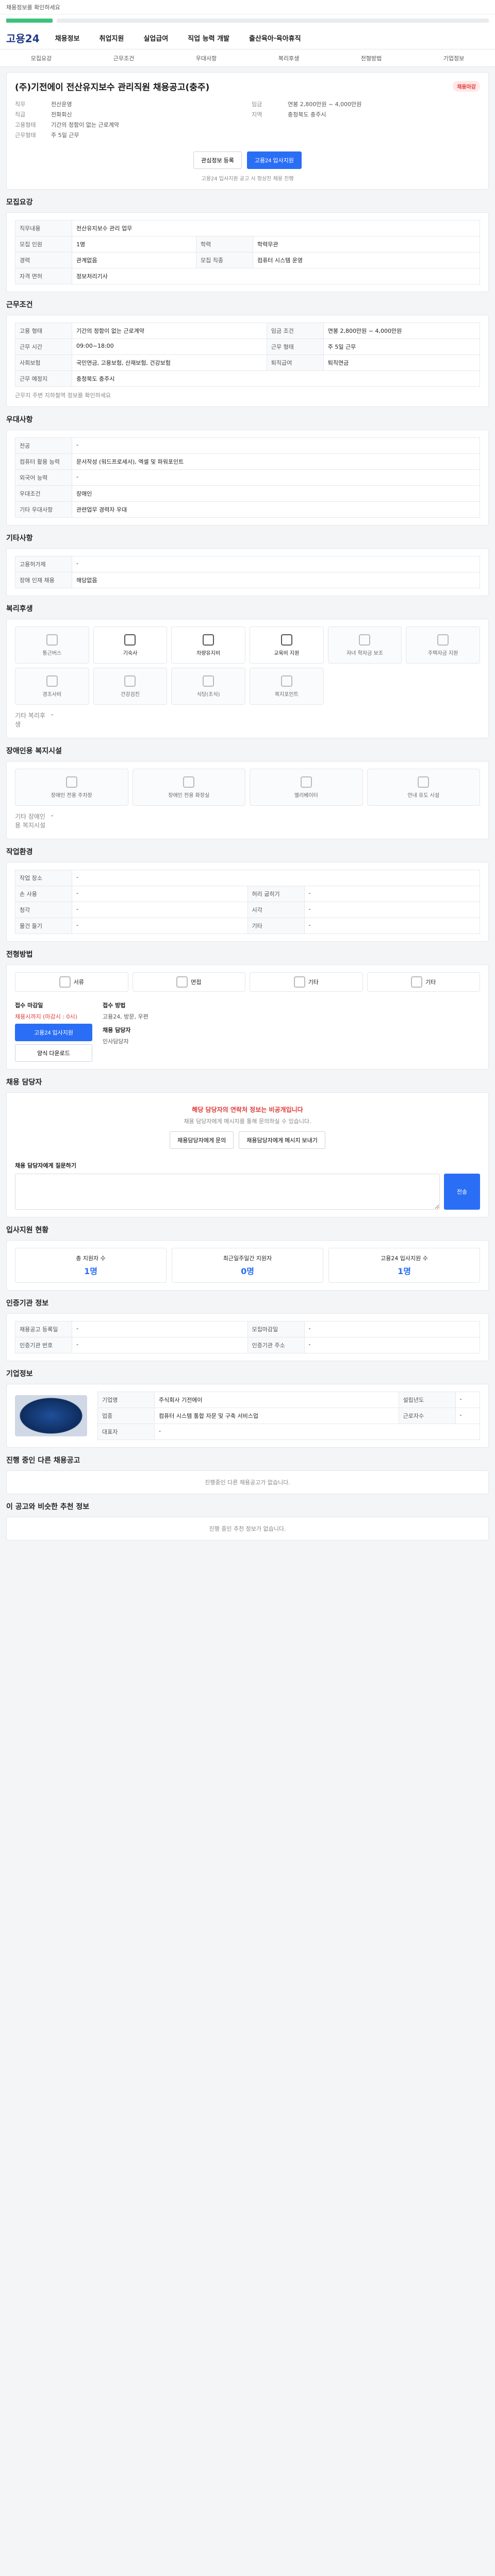 This screenshot has width=495, height=2576. What do you see at coordinates (228, 1192) in the screenshot?
I see `qa-textarea` at bounding box center [228, 1192].